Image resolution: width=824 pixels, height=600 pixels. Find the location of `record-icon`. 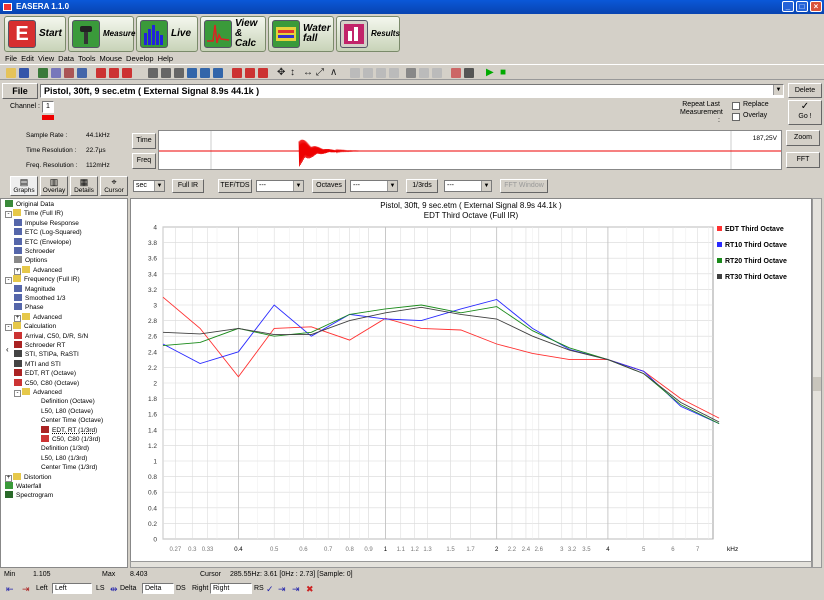

record-icon is located at coordinates (69, 73).